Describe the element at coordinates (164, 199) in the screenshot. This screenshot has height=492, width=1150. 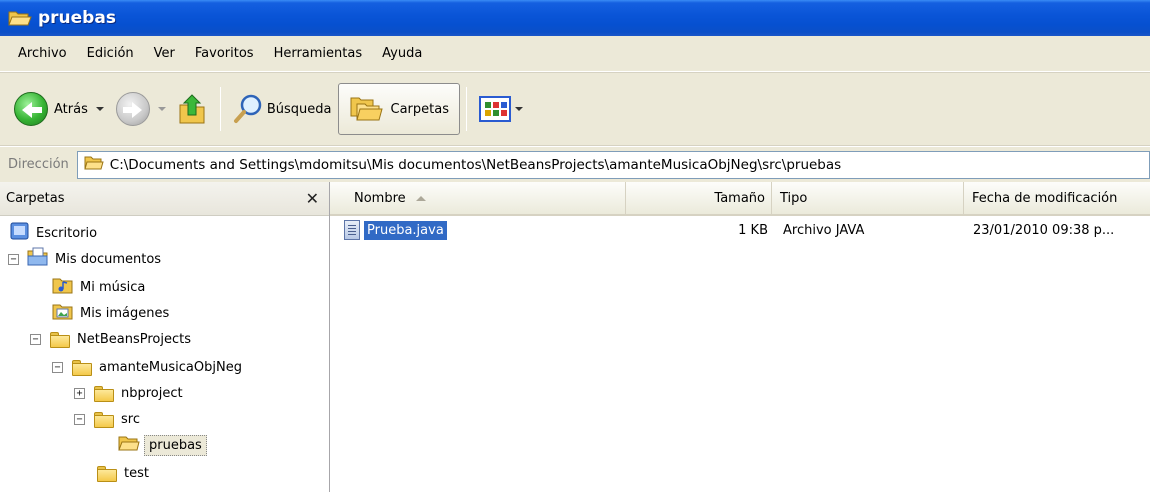
I see `folders-pane-header: Carpetas ✕` at that location.